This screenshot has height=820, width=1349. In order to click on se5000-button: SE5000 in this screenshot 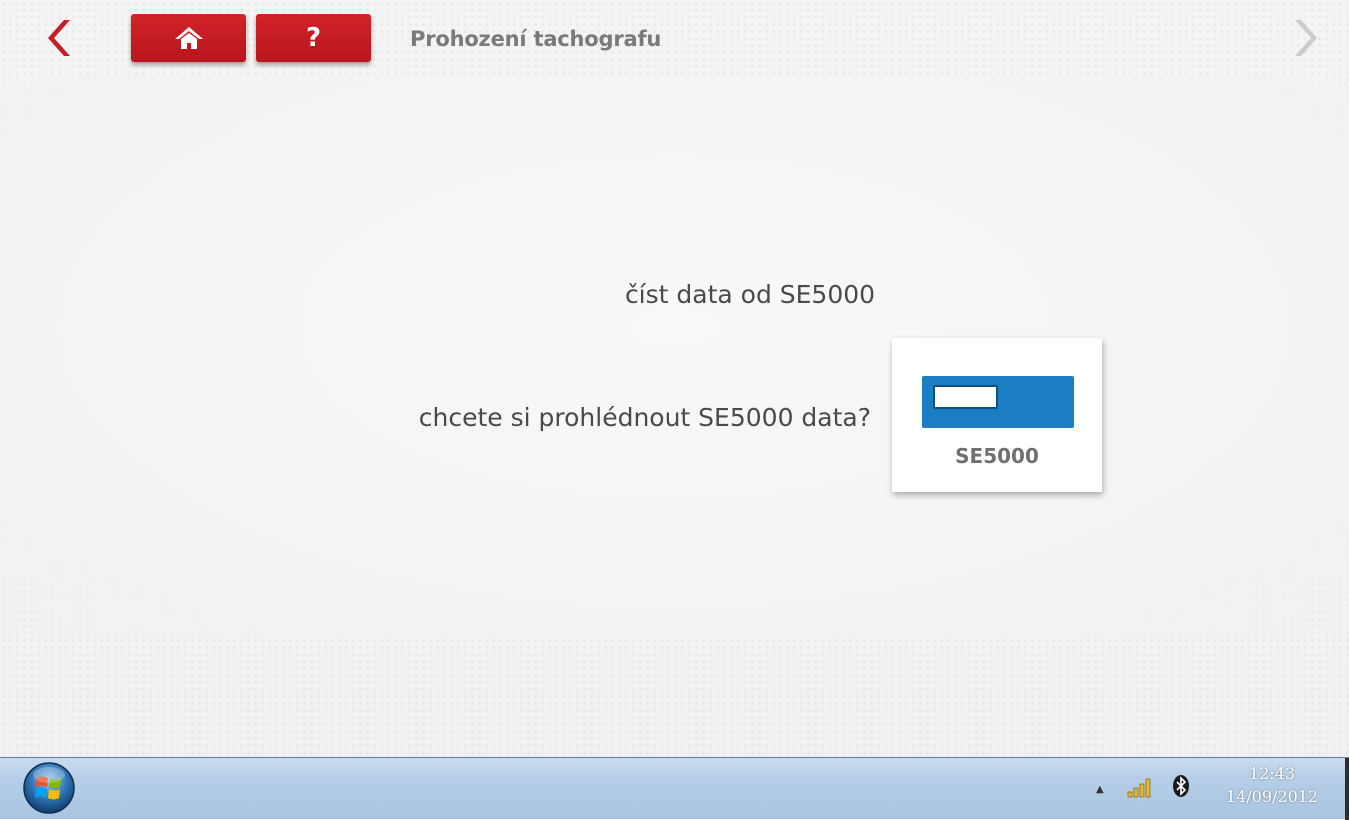, I will do `click(997, 415)`.